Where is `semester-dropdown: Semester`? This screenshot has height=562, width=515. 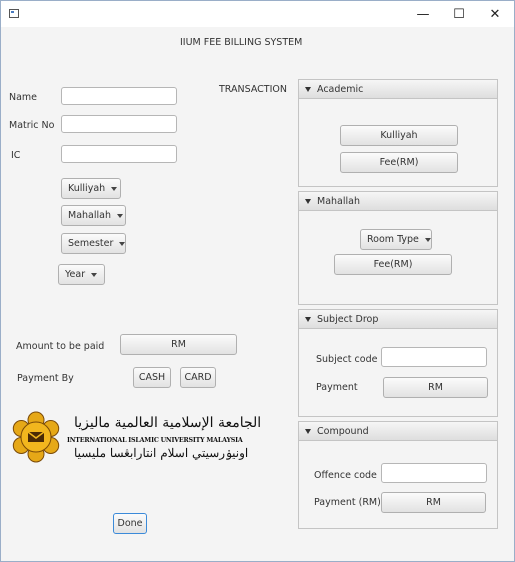
semester-dropdown: Semester is located at coordinates (93, 243).